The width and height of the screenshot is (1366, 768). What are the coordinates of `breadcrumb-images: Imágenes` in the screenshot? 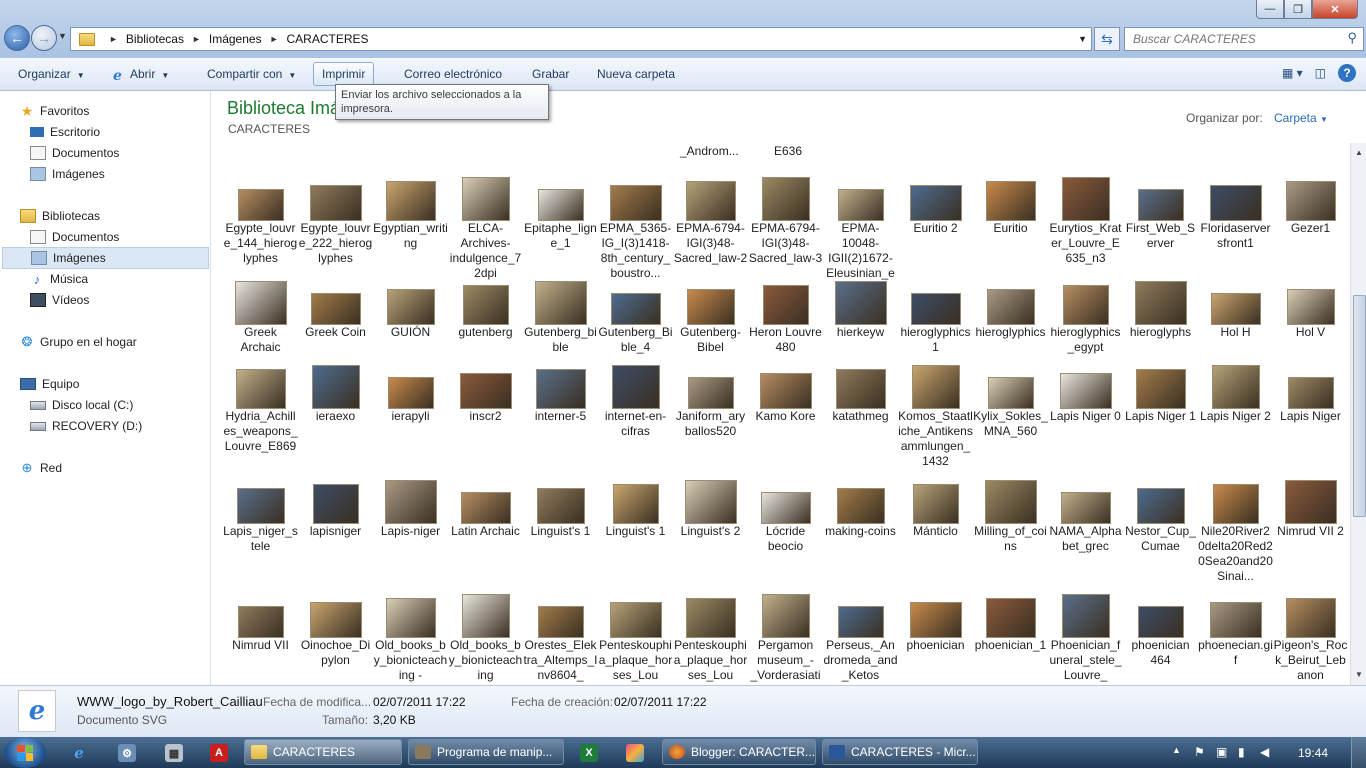 It's located at (235, 39).